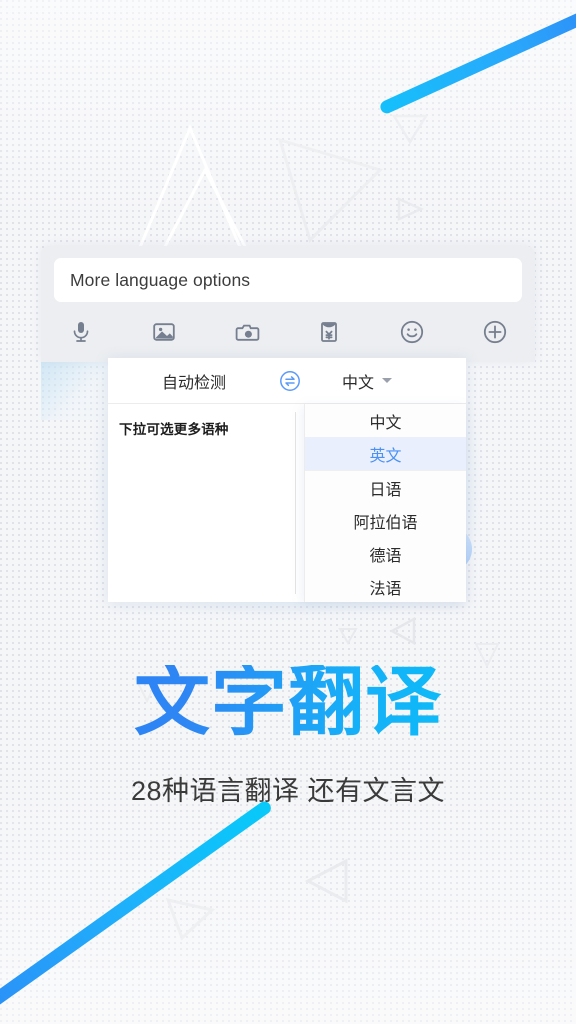 This screenshot has width=576, height=1024. Describe the element at coordinates (290, 381) in the screenshot. I see `swap-icon` at that location.